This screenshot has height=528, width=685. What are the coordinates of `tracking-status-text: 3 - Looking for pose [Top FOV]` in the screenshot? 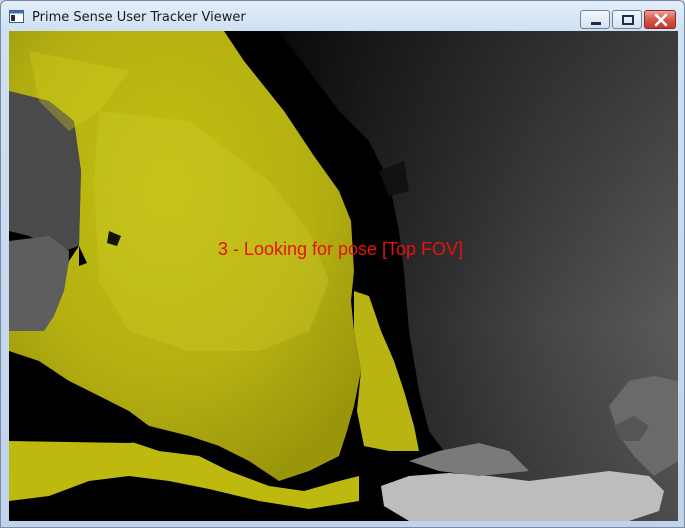 It's located at (340, 249).